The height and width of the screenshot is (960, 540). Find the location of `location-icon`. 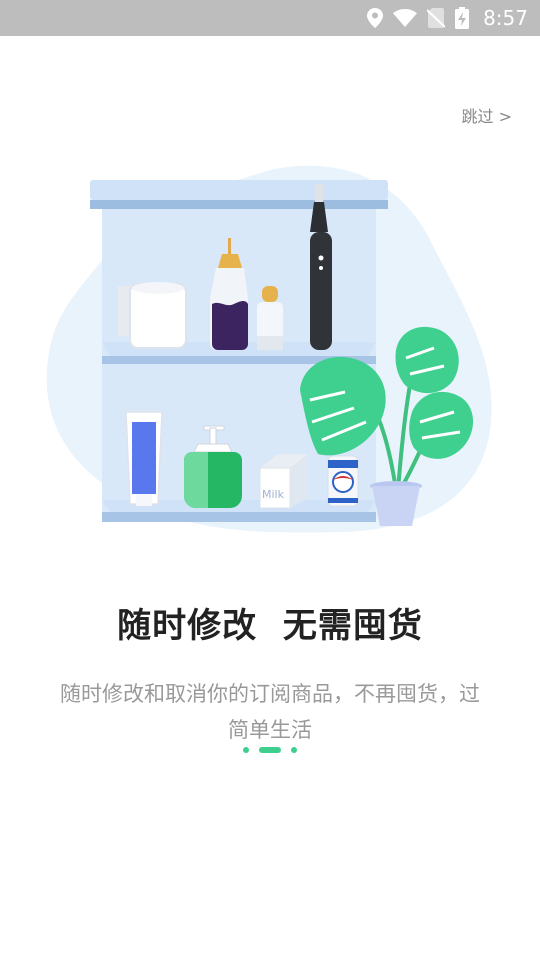

location-icon is located at coordinates (375, 18).